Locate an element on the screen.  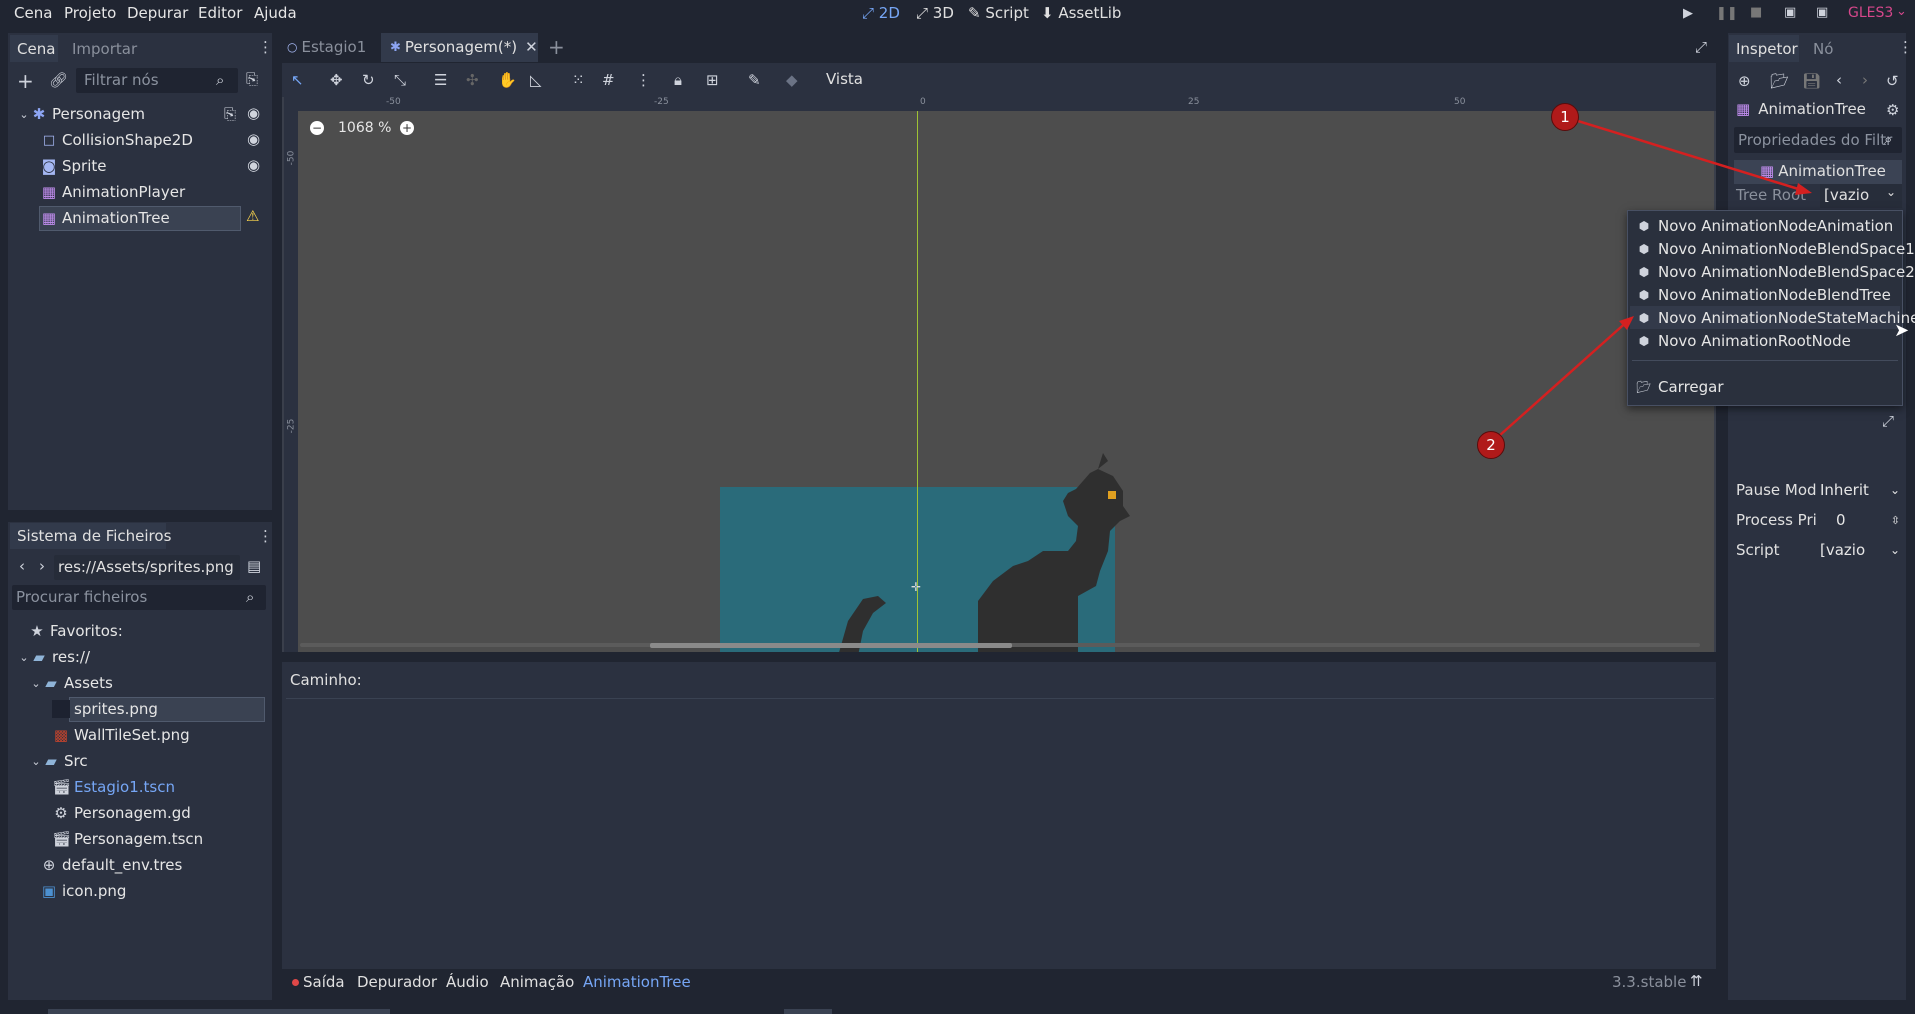
bottom-tab-depurador: Depurador is located at coordinates (397, 982).